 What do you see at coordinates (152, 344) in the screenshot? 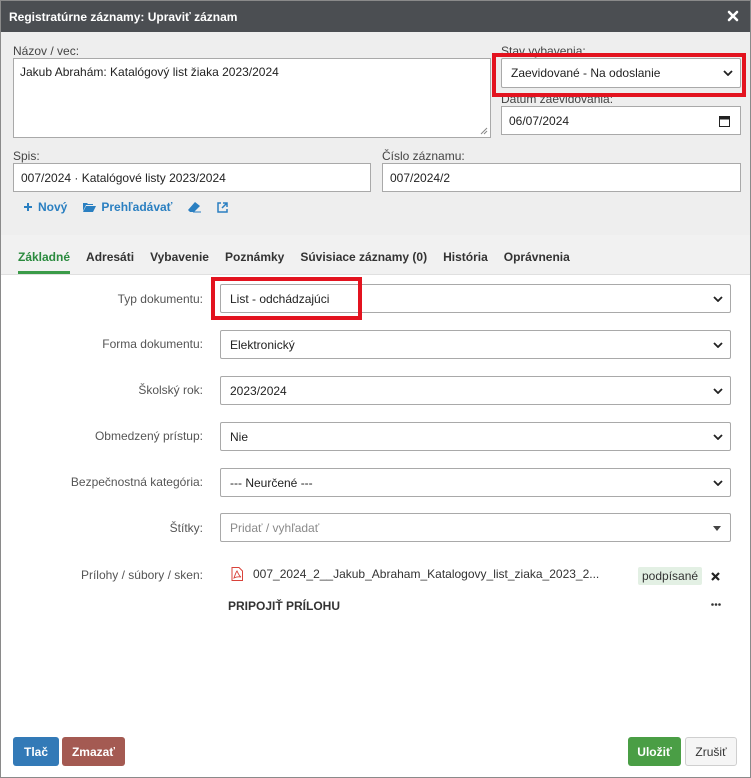
I see `forma-label: Forma dokumentu:` at bounding box center [152, 344].